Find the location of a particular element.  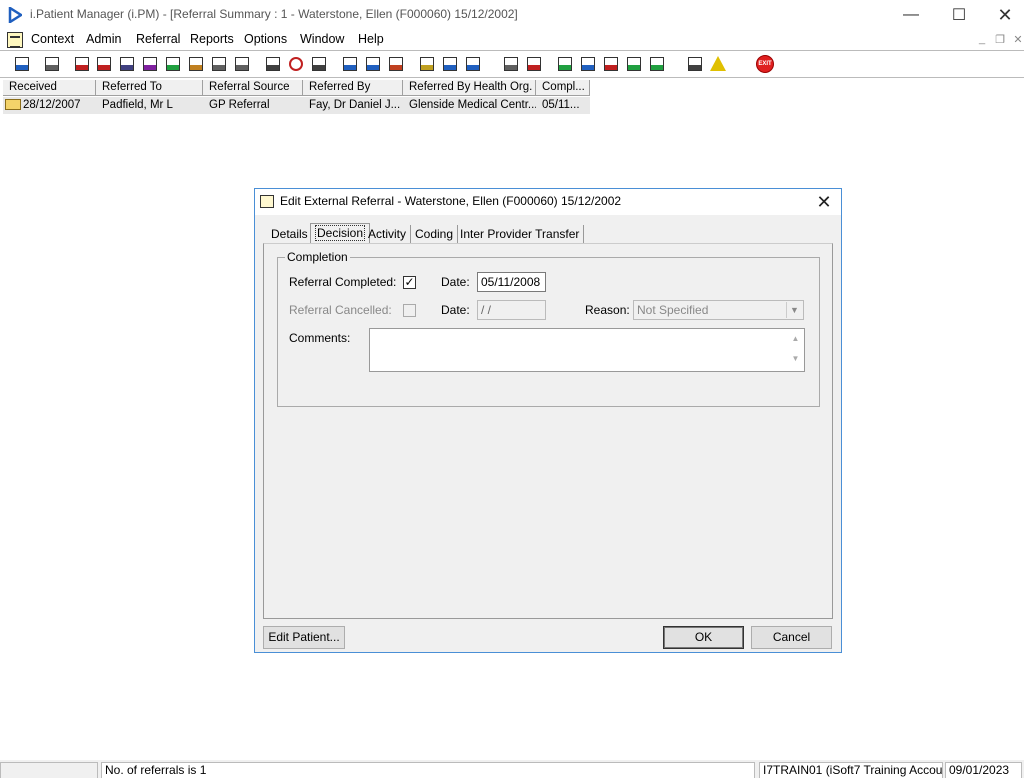

cancel-button: Cancel is located at coordinates (791, 637).